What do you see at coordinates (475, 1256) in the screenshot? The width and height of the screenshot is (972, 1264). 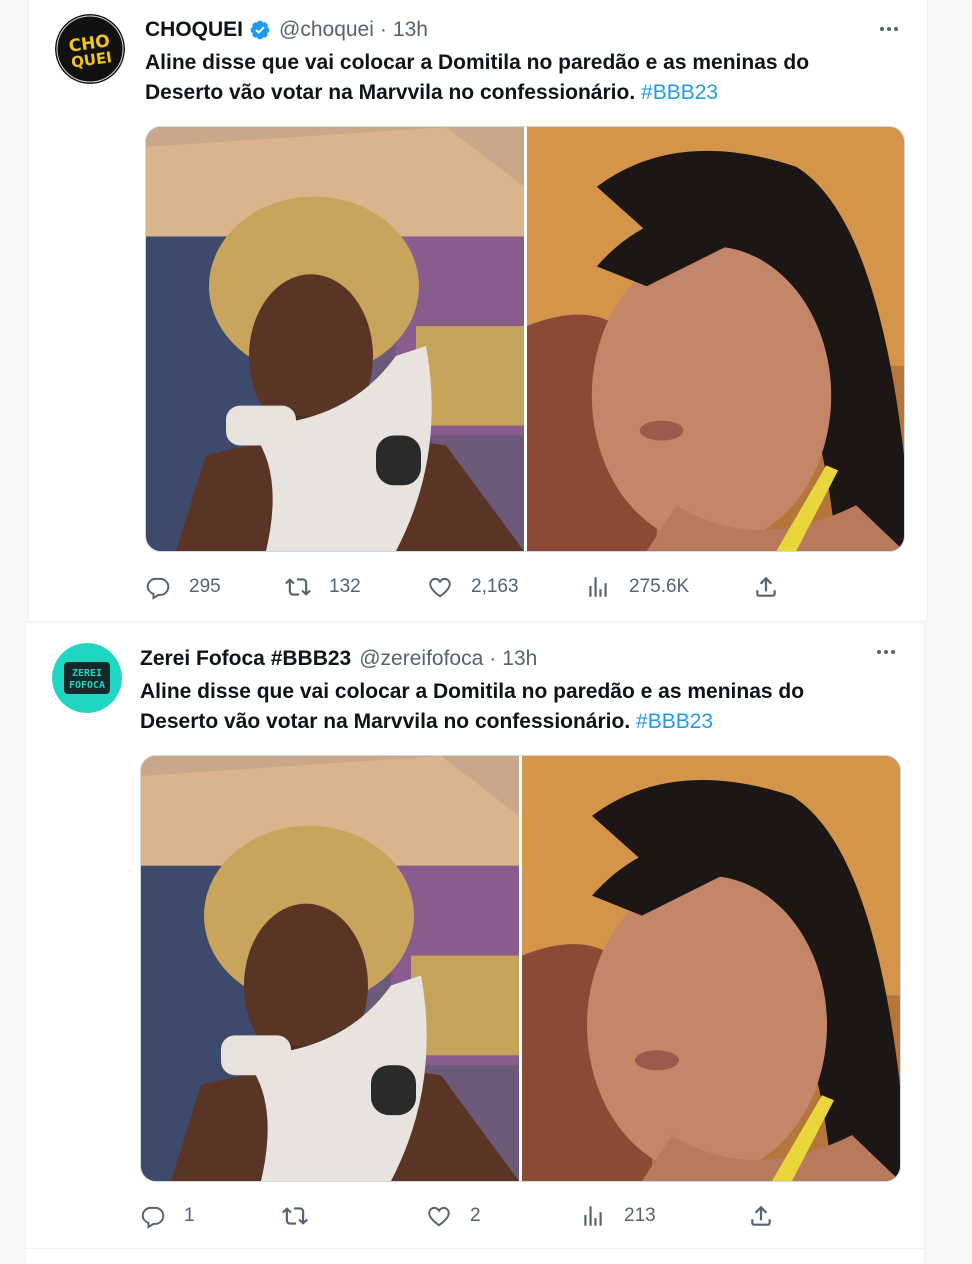 I see `tweet-partial` at bounding box center [475, 1256].